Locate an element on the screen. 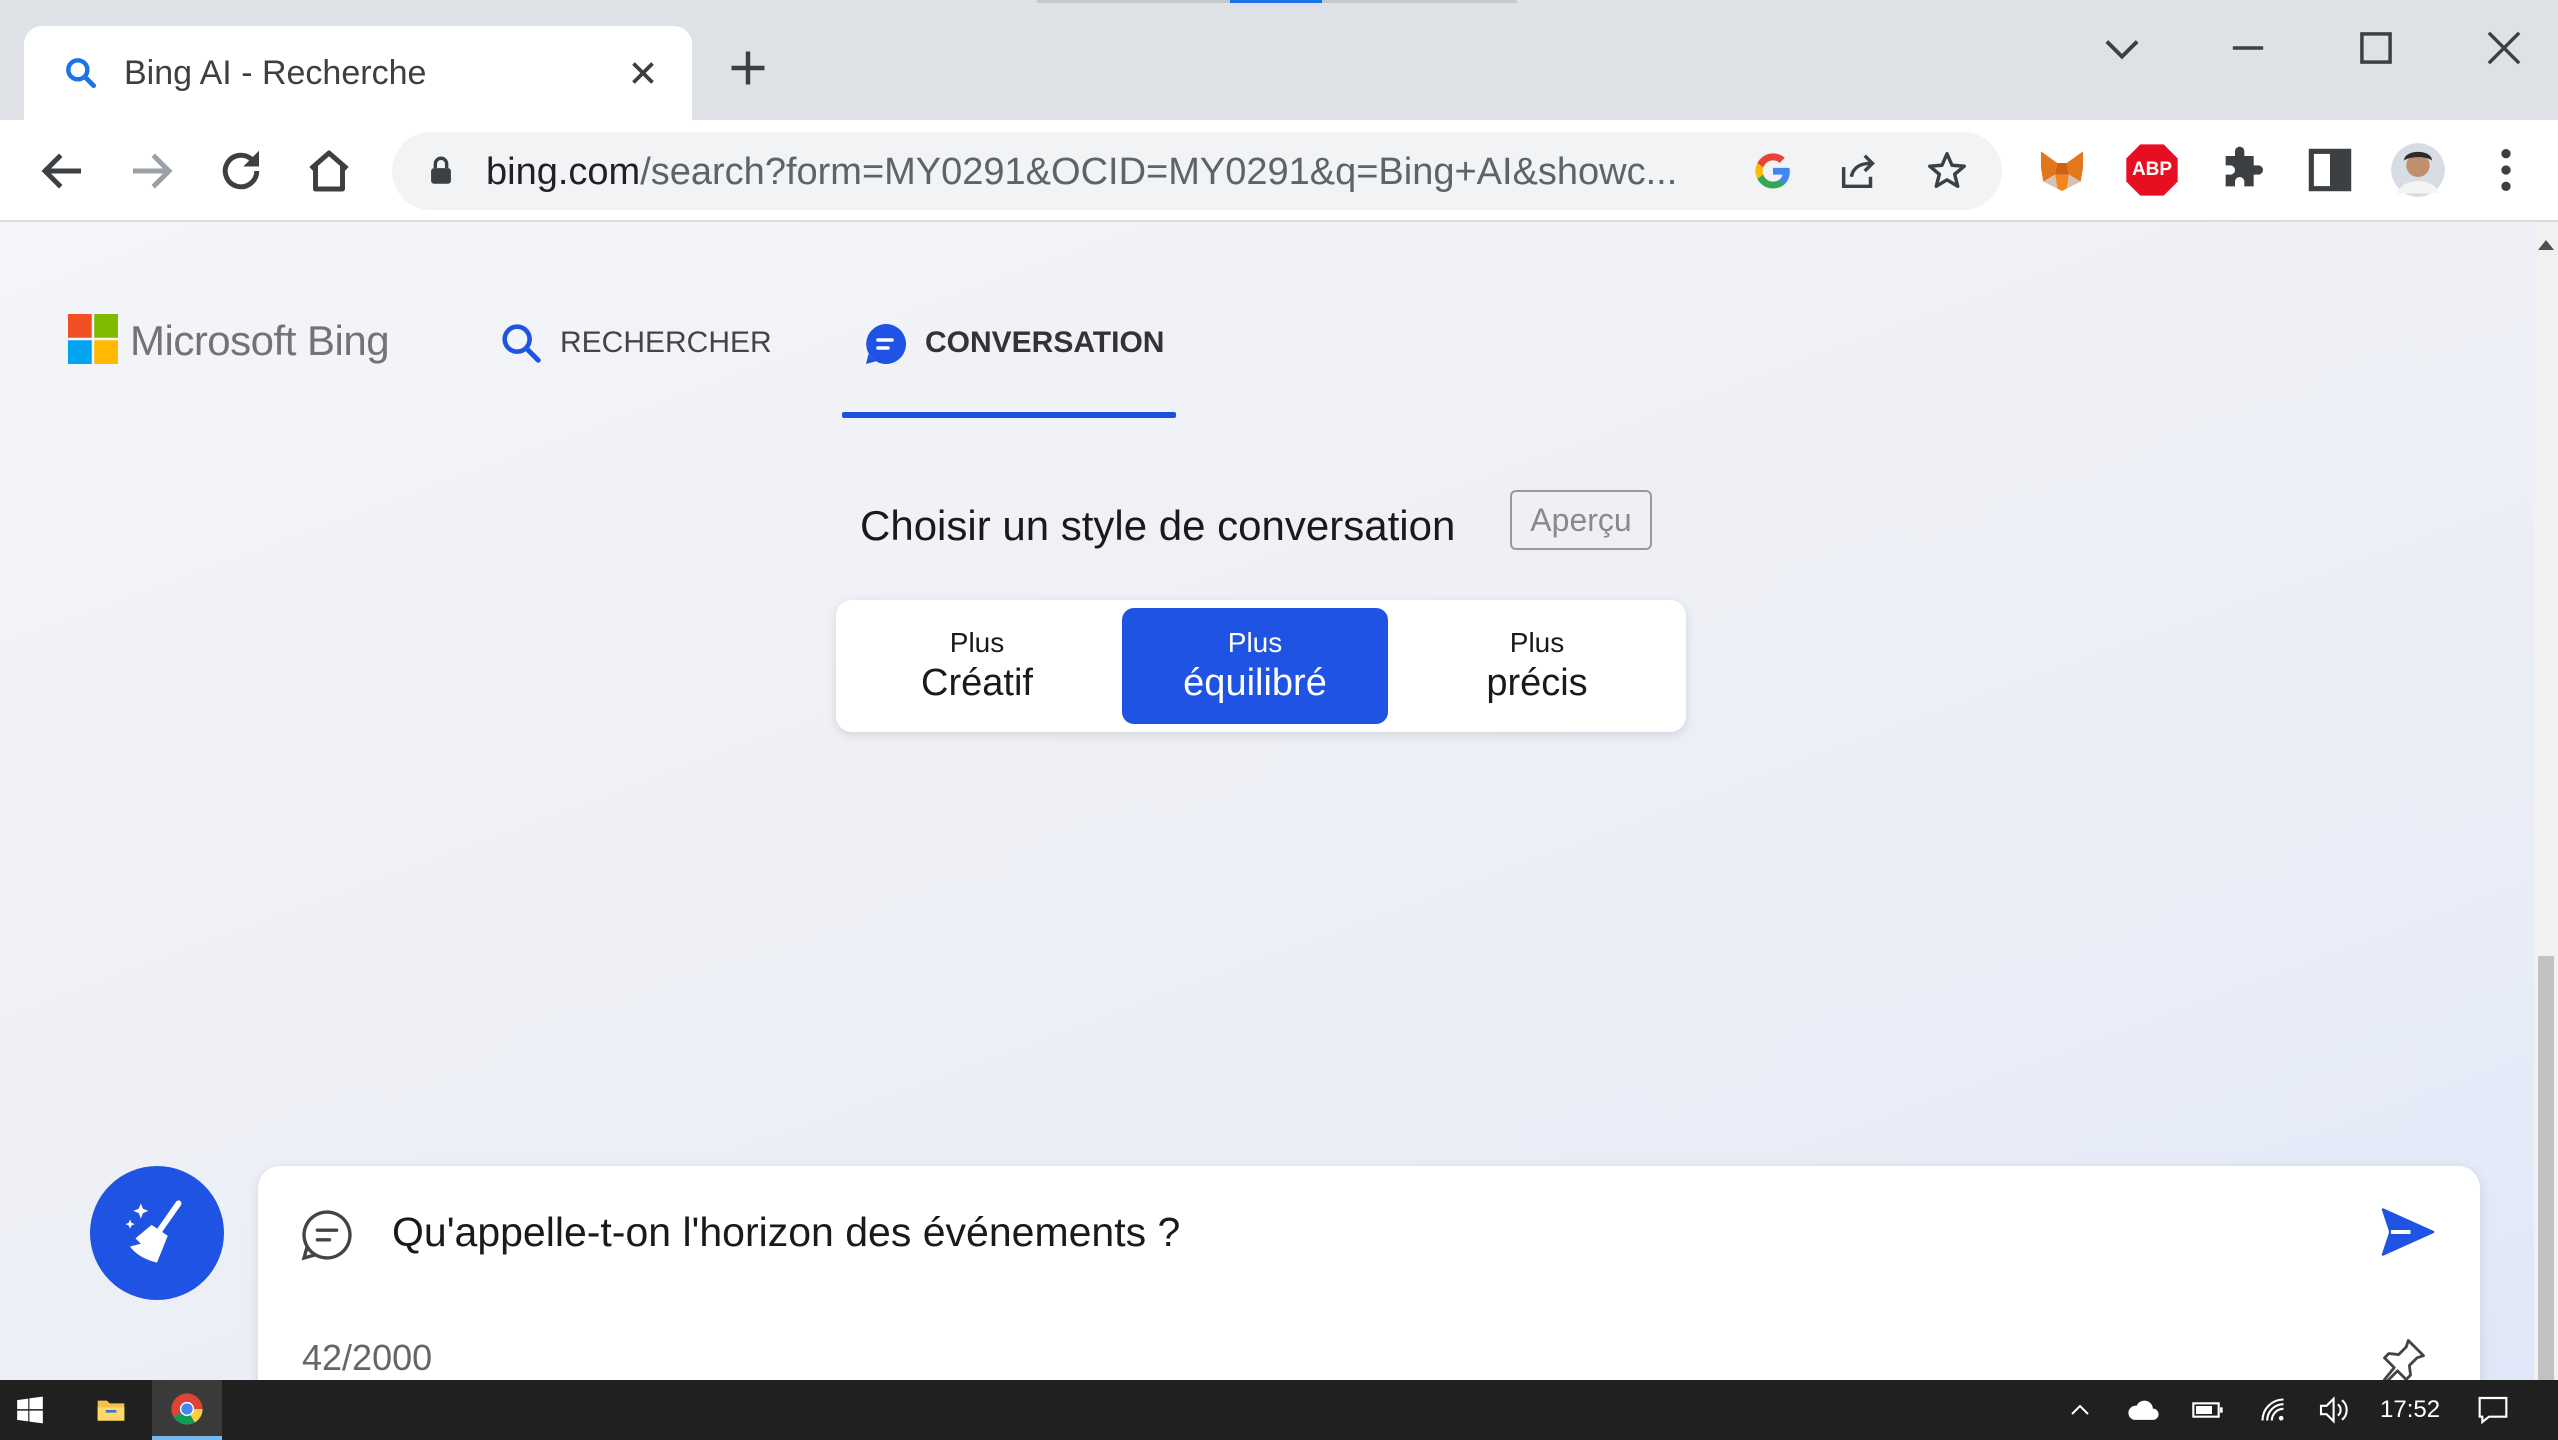  send-icon is located at coordinates (2408, 1232).